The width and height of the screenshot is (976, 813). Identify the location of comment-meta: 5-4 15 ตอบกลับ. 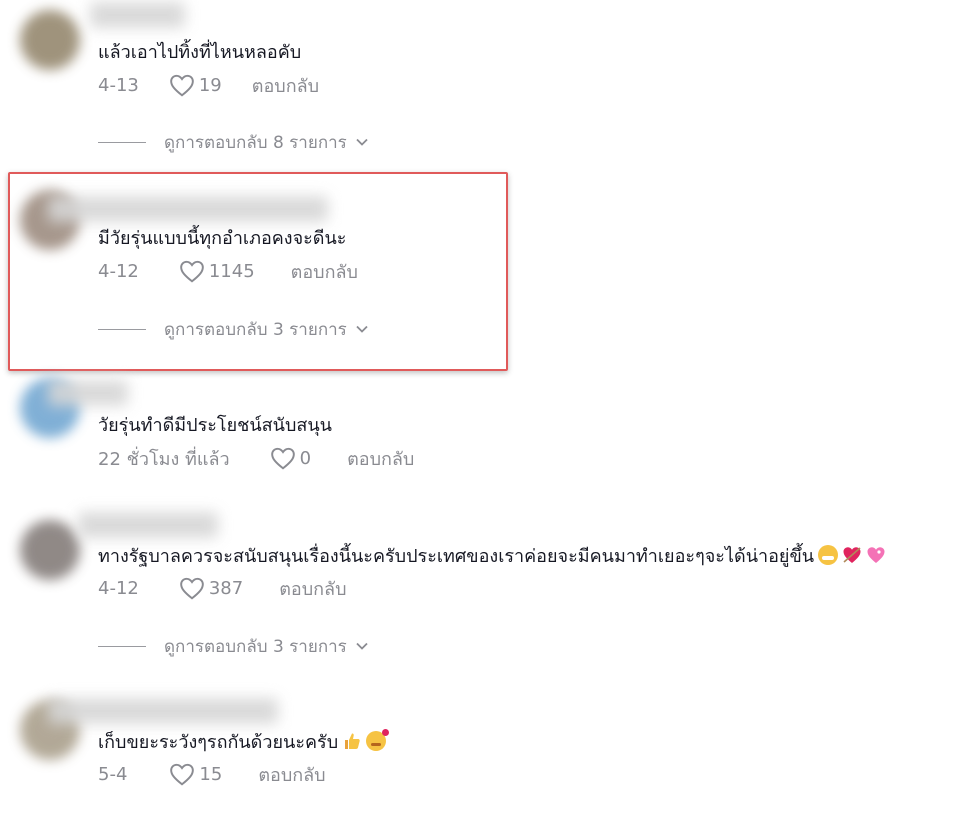
(212, 774).